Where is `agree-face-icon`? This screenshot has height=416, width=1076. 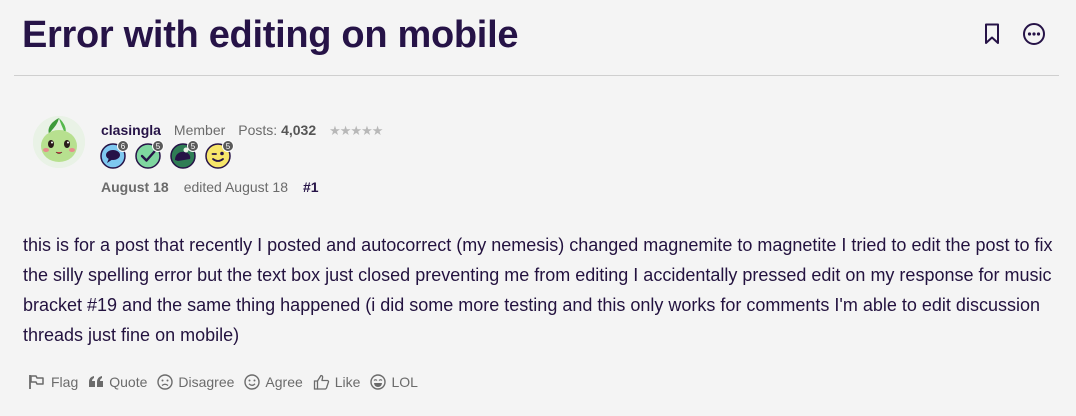 agree-face-icon is located at coordinates (252, 382).